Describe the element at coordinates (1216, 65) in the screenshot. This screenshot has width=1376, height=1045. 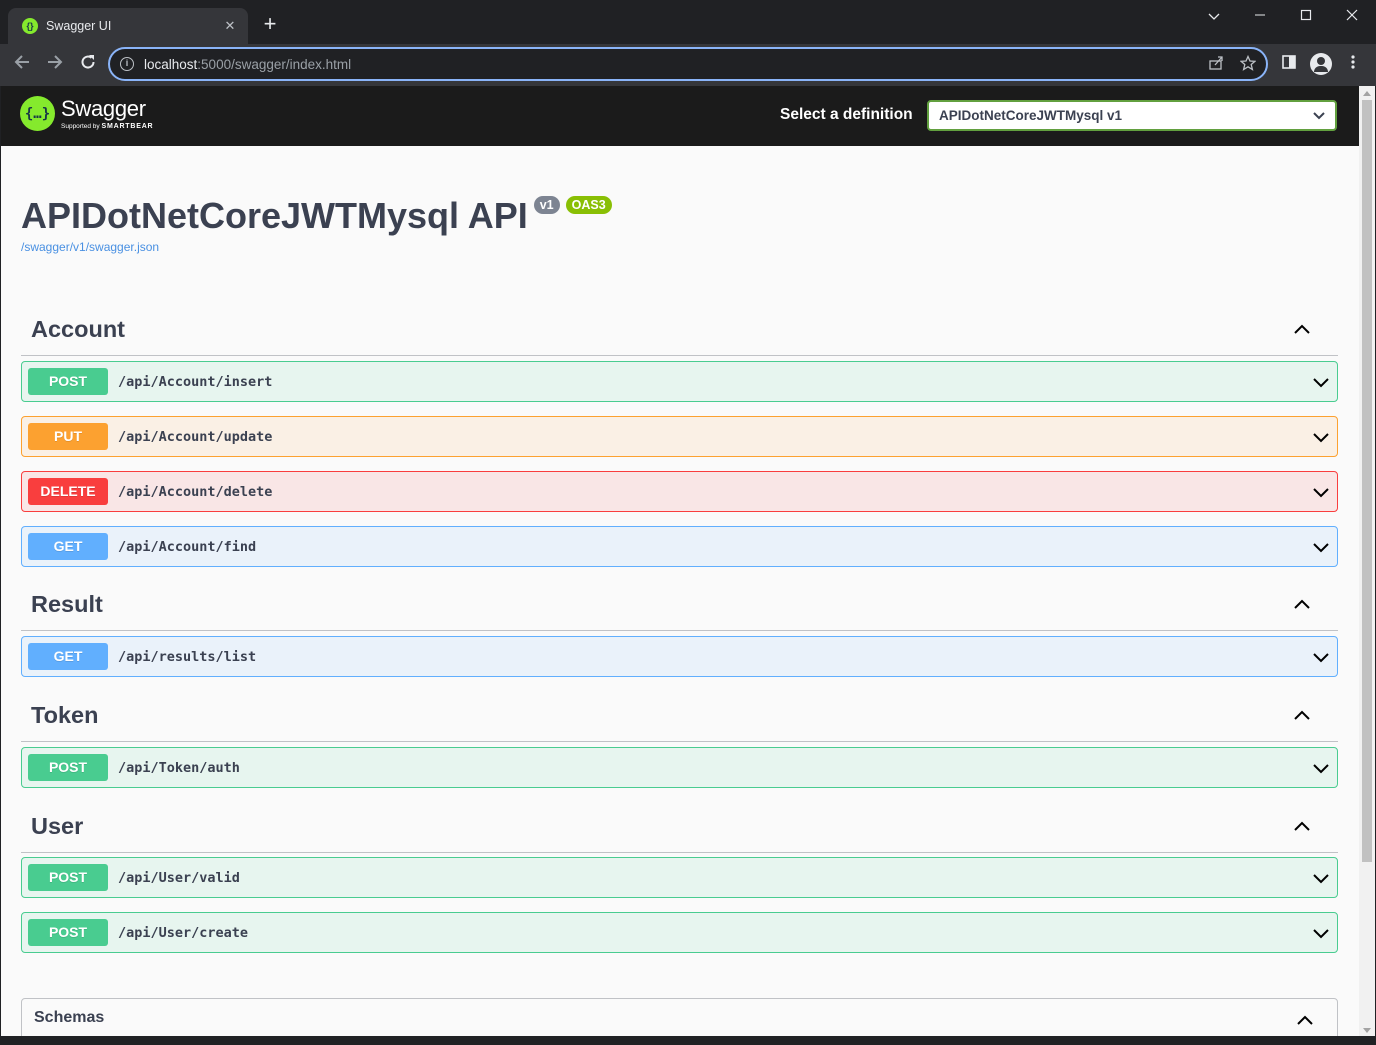
I see `share-icon` at that location.